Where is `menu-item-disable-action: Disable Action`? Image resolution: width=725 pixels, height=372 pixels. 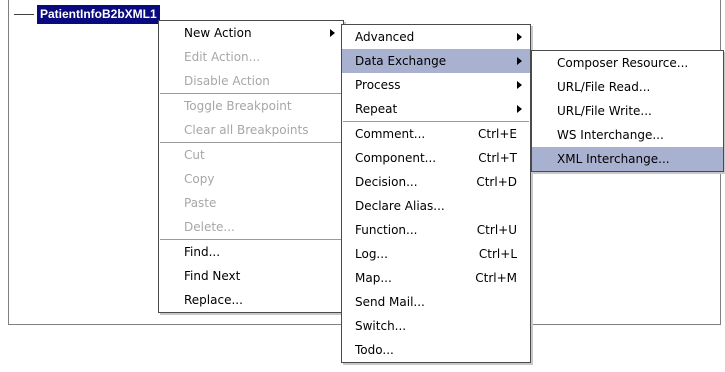 menu-item-disable-action: Disable Action is located at coordinates (251, 81).